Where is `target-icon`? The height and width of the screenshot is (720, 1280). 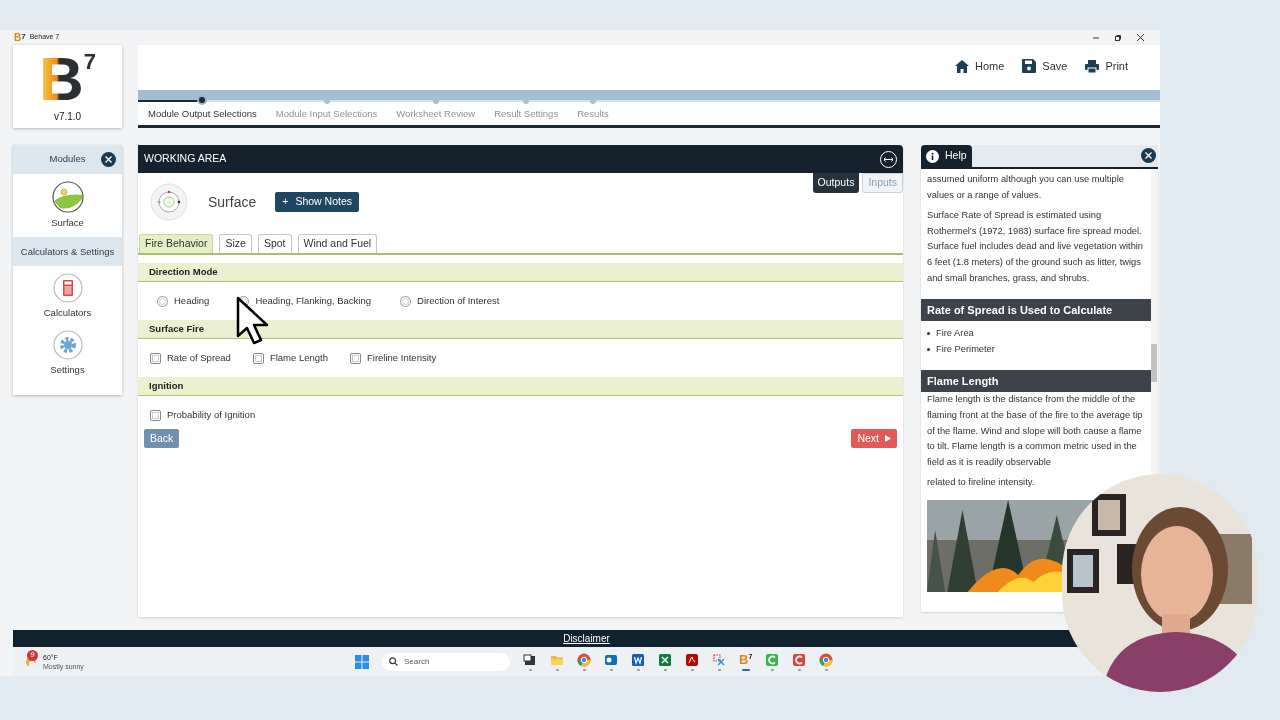
target-icon is located at coordinates (169, 202).